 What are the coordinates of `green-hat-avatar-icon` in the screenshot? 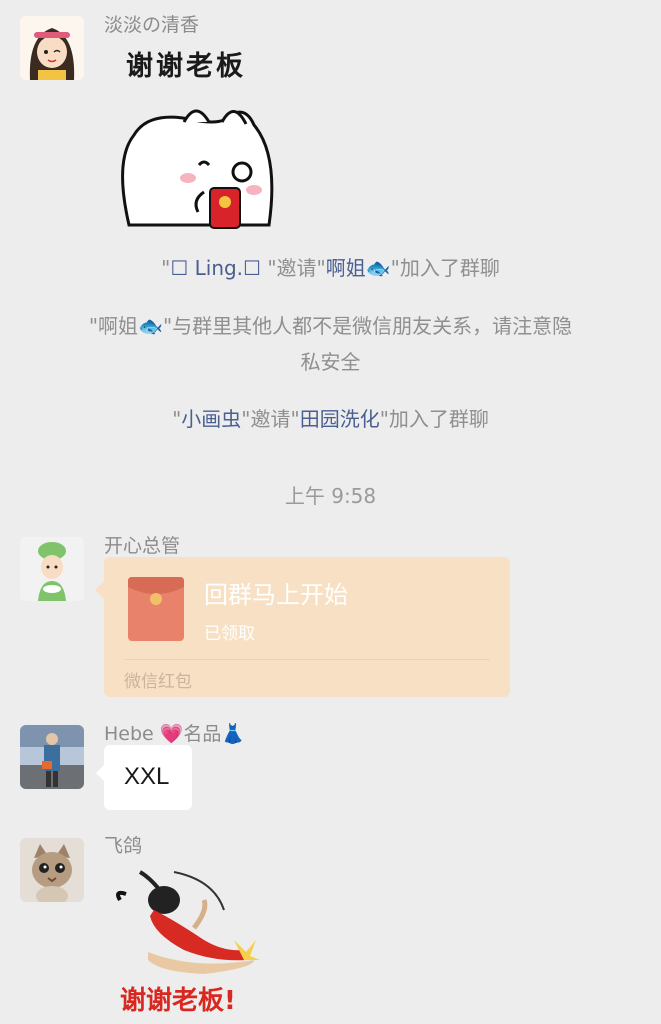 It's located at (52, 569).